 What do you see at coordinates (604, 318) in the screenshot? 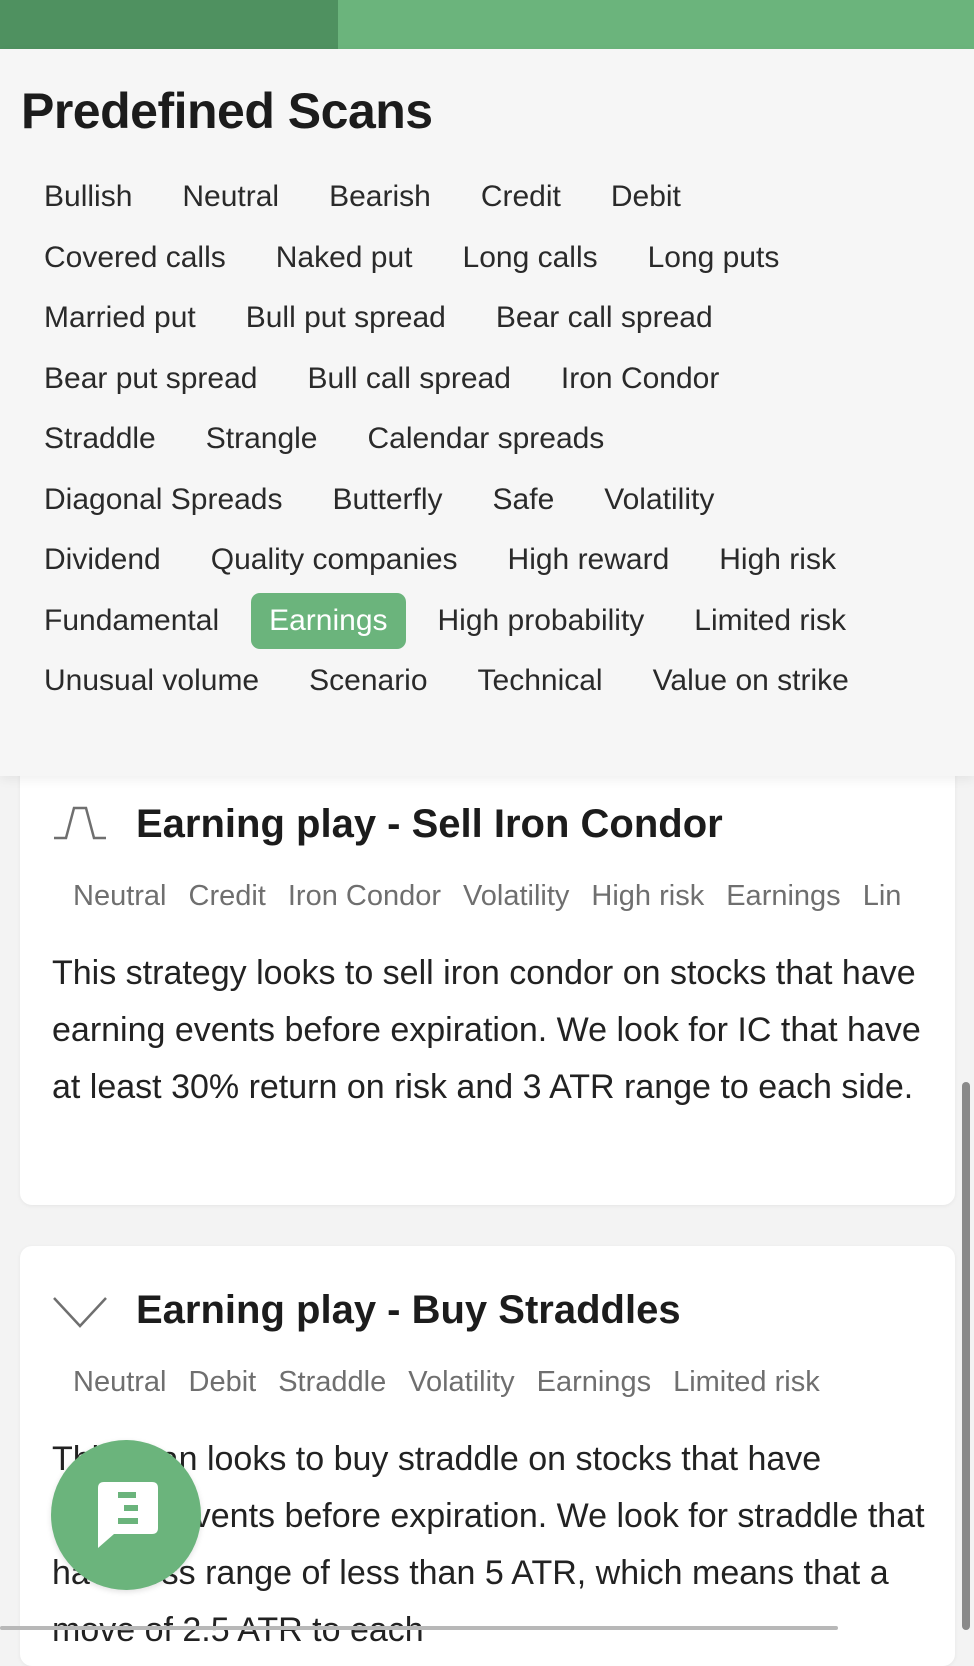
I see `scan-chip-bear-call-spread: Bear call spread` at bounding box center [604, 318].